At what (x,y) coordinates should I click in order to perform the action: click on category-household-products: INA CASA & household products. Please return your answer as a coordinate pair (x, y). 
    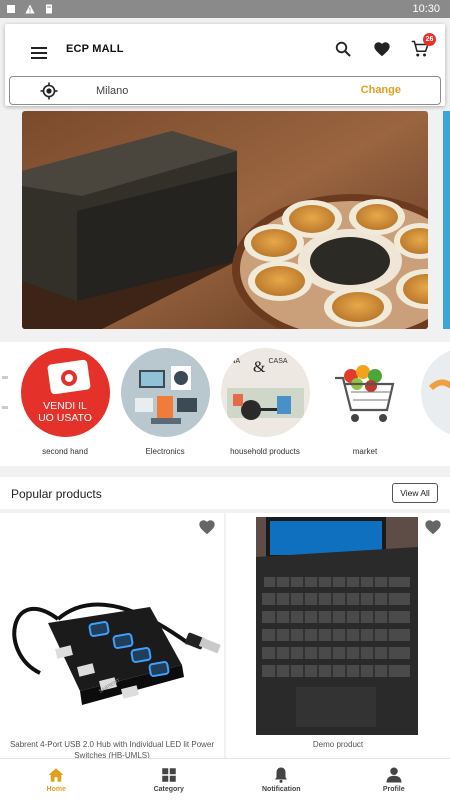
    Looking at the image, I should click on (265, 402).